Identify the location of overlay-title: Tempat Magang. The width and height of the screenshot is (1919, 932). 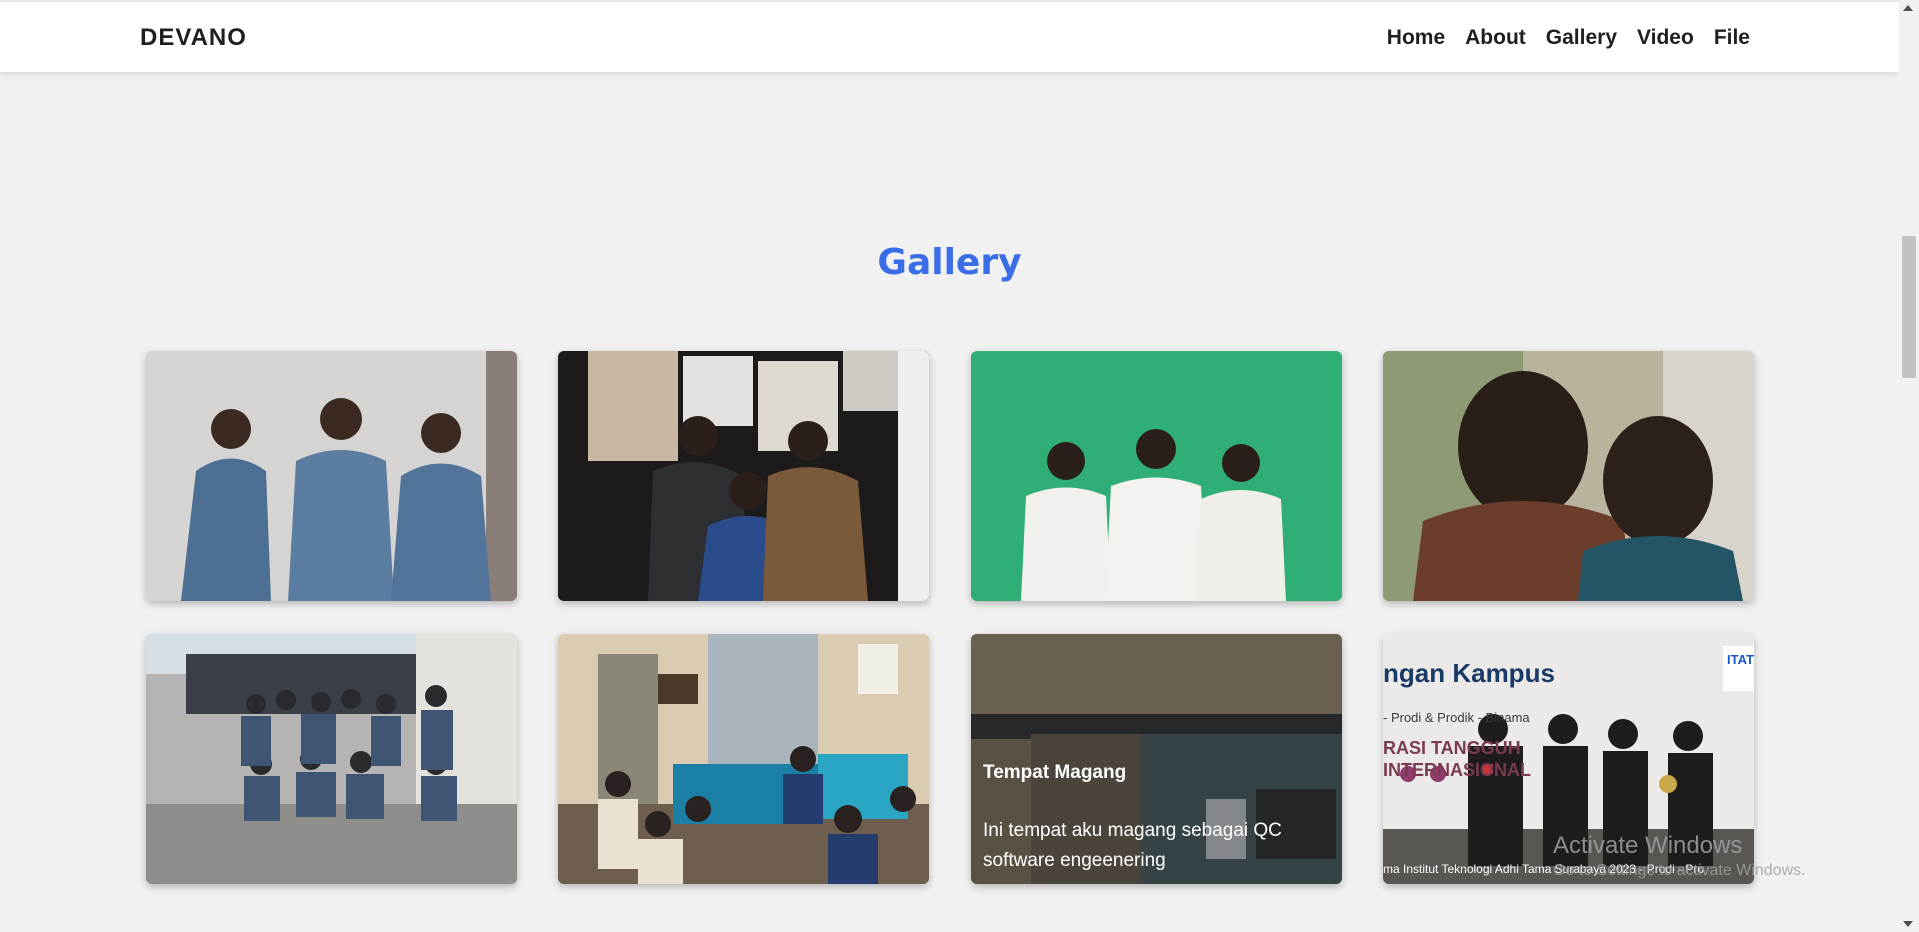
(1055, 772).